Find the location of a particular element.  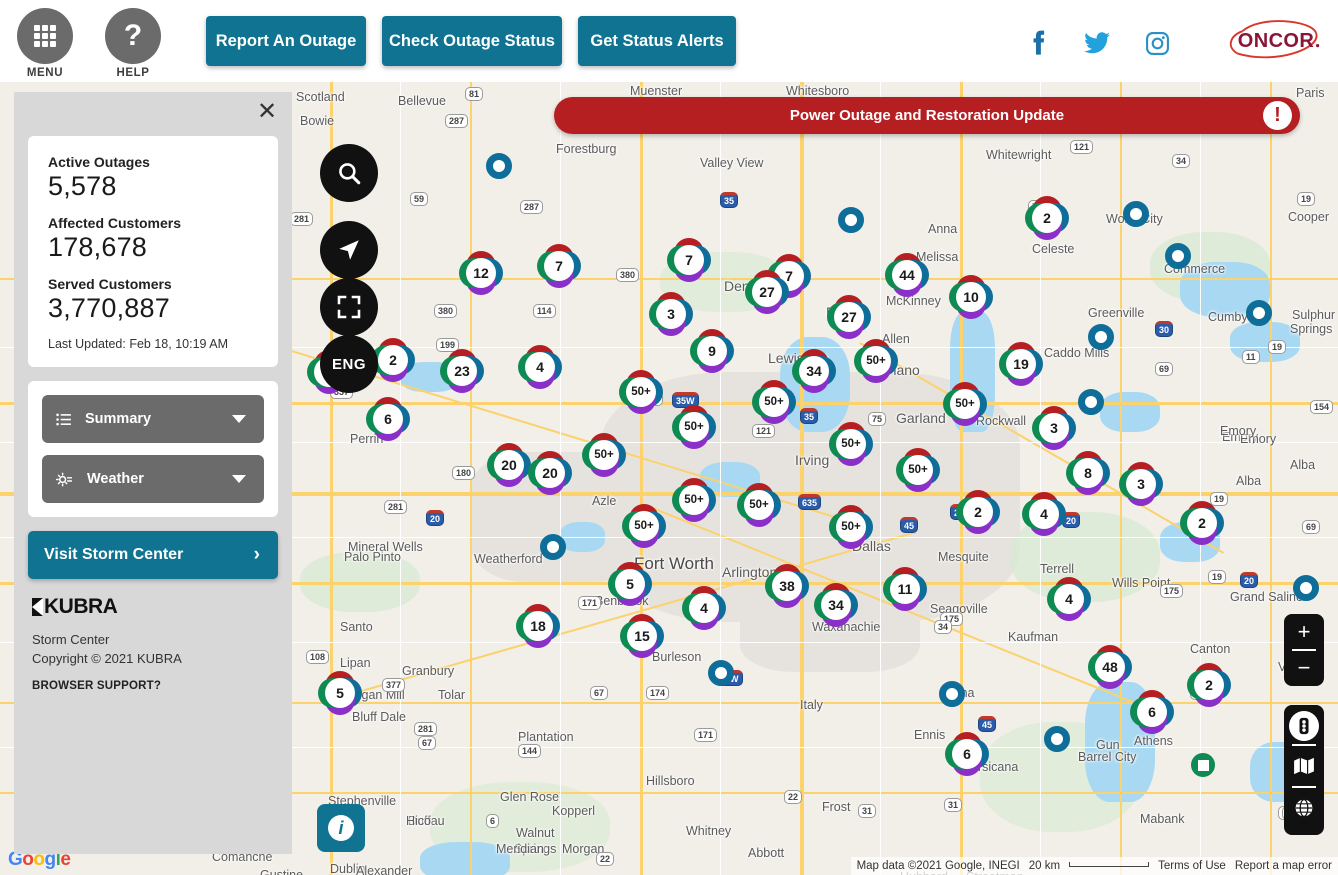

twitter-link is located at coordinates (1097, 43).